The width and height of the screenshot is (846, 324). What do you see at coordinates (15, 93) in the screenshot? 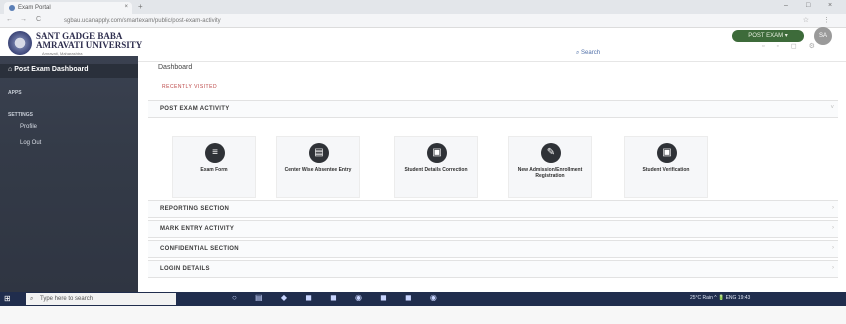
I see `sidebar-heading-apps: APPS` at bounding box center [15, 93].